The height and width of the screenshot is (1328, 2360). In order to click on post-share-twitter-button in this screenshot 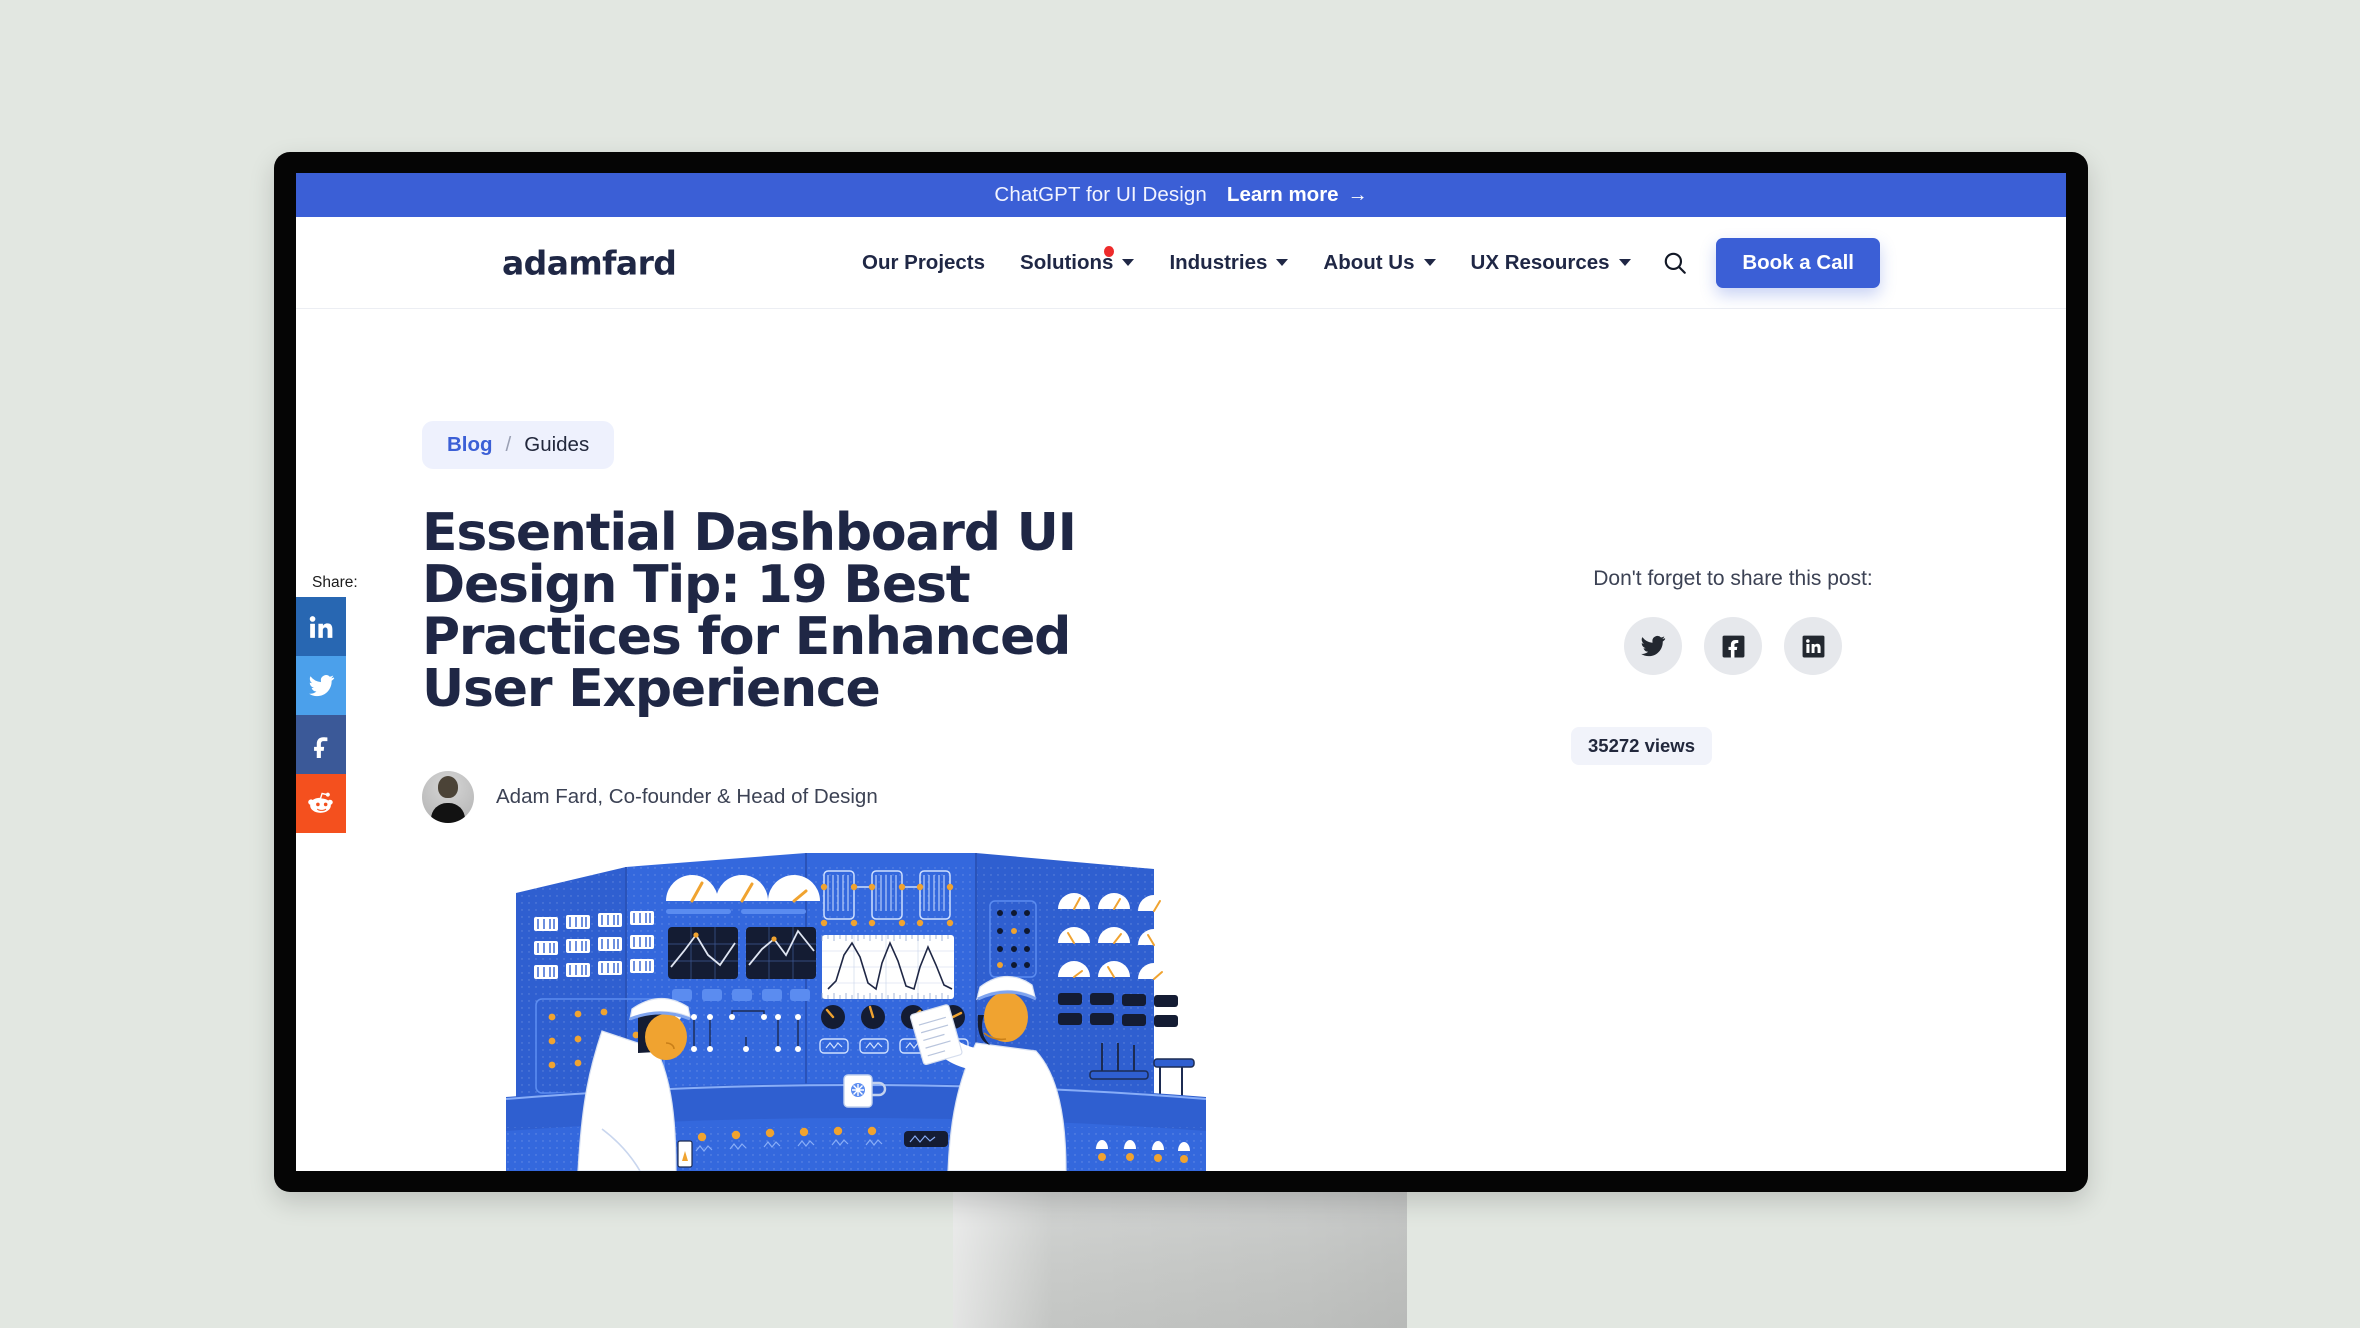, I will do `click(1653, 646)`.